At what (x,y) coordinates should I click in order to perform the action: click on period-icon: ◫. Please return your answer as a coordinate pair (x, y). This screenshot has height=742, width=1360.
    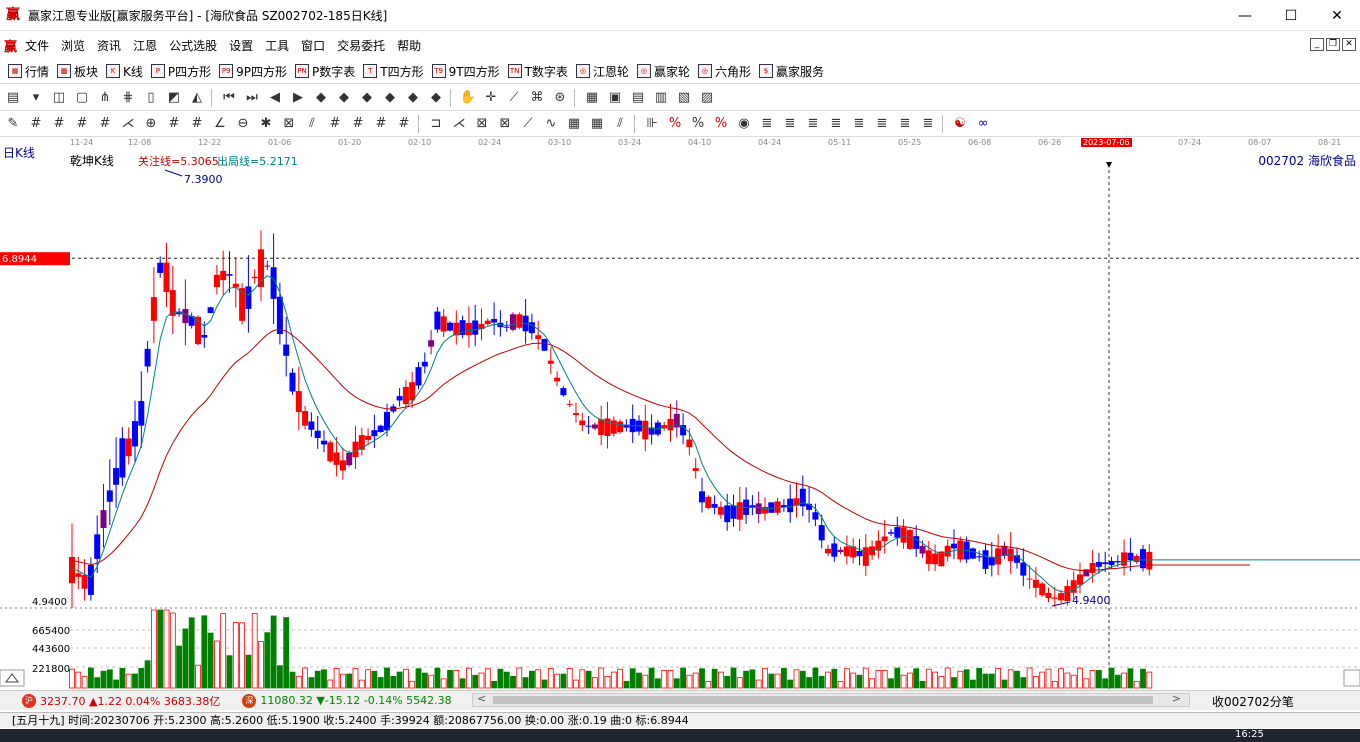
    Looking at the image, I should click on (59, 98).